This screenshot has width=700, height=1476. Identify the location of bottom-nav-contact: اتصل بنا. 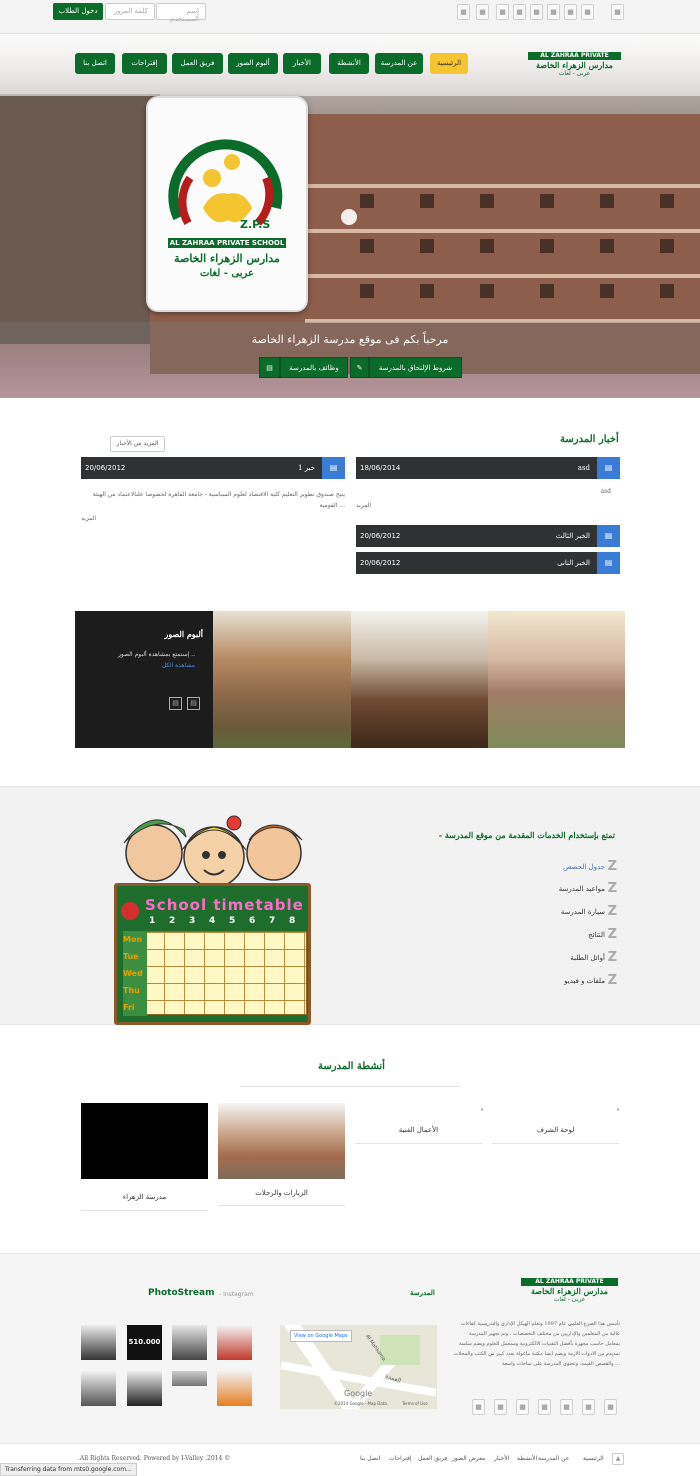
(370, 1458).